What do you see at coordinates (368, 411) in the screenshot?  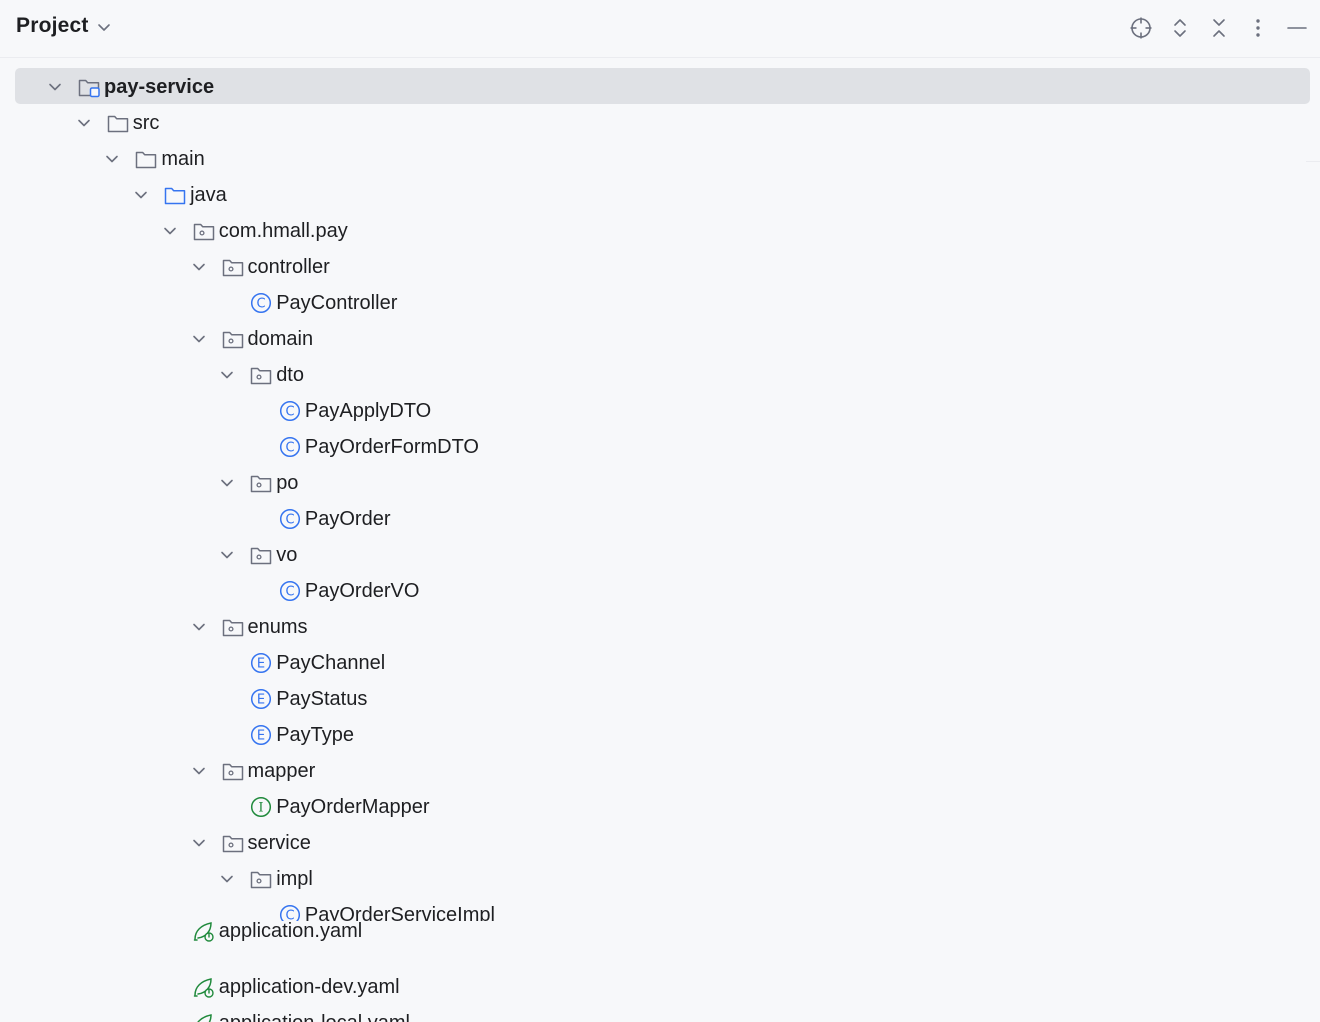 I see `tree-node-label: PayApplyDTO` at bounding box center [368, 411].